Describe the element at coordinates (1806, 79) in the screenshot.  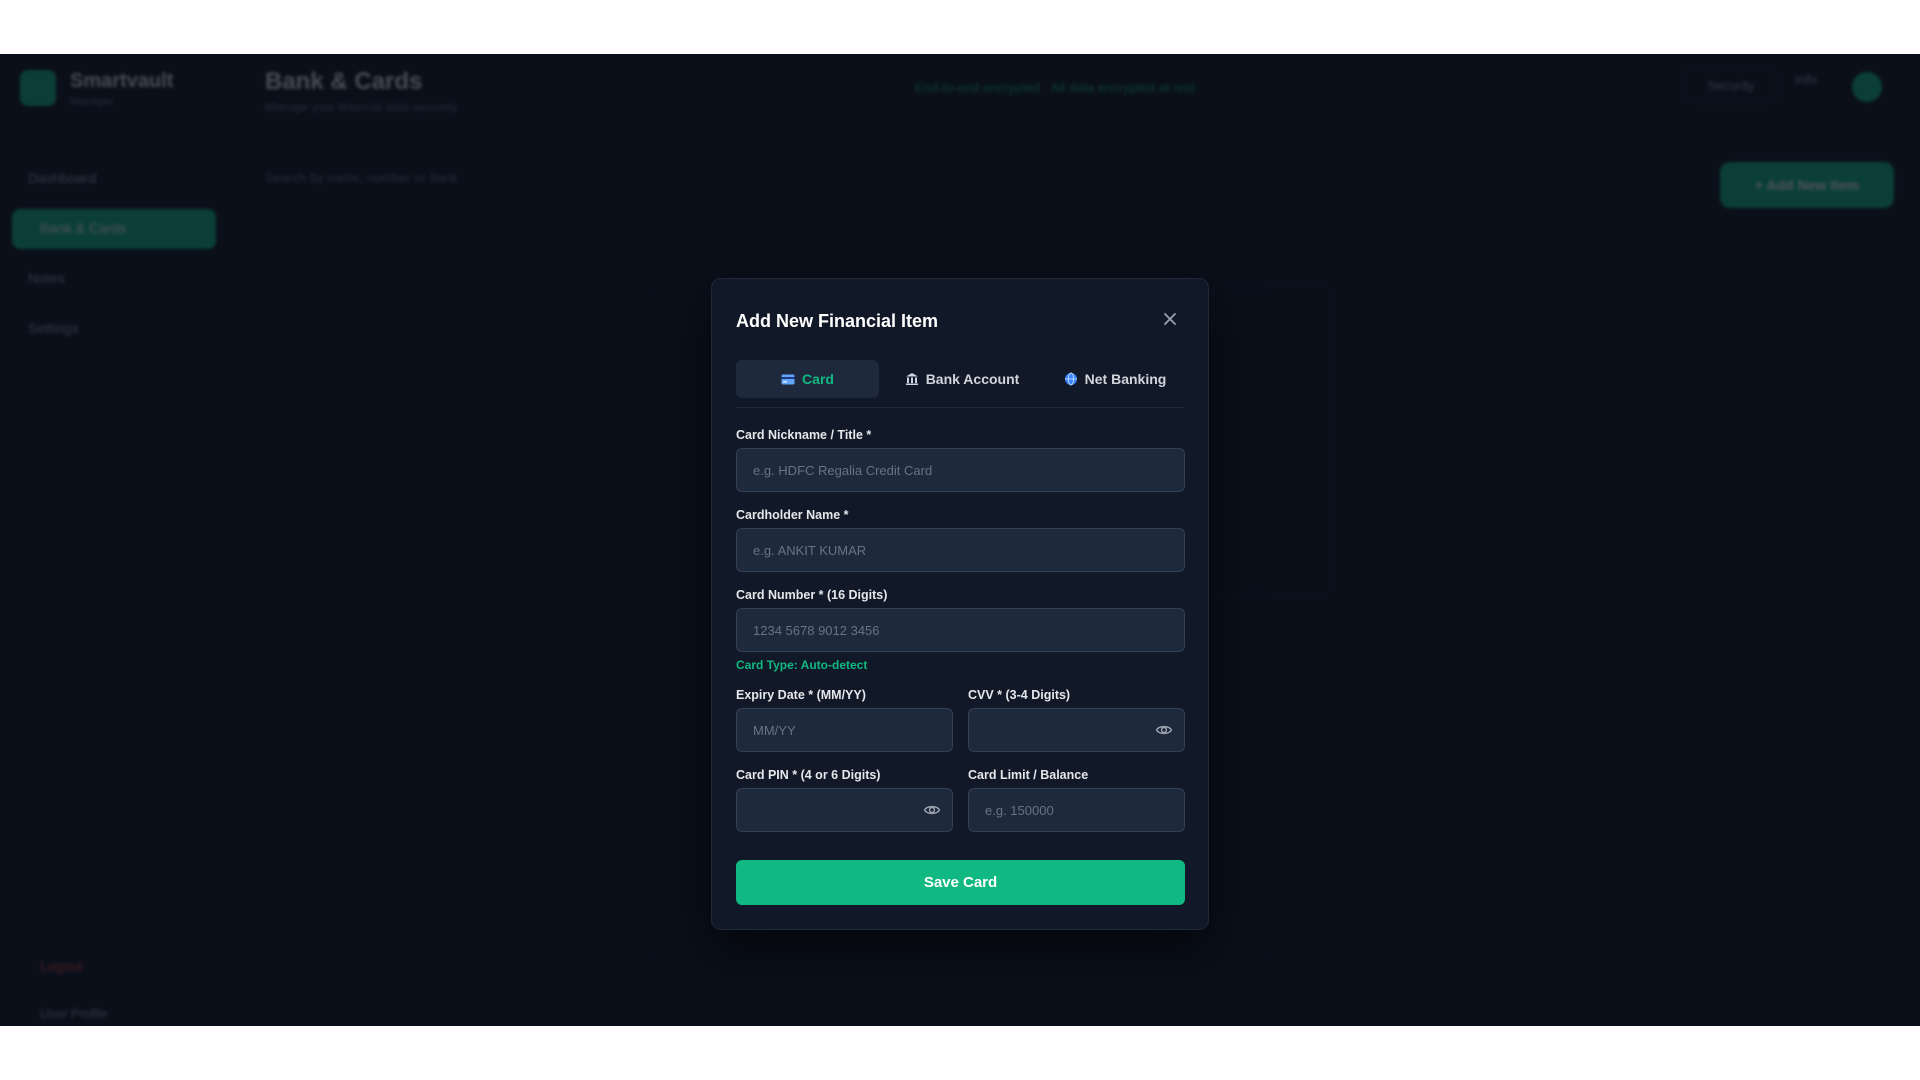
I see `info-button: Info` at that location.